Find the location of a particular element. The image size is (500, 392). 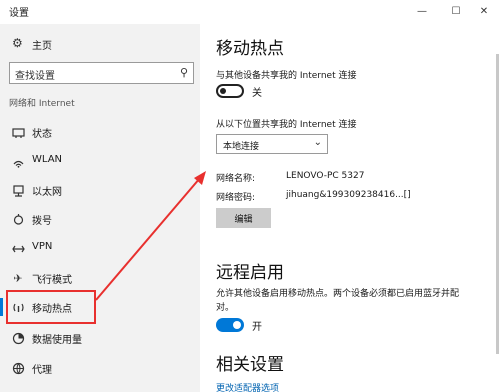

sidebar-item-label: 以太网 is located at coordinates (47, 192).